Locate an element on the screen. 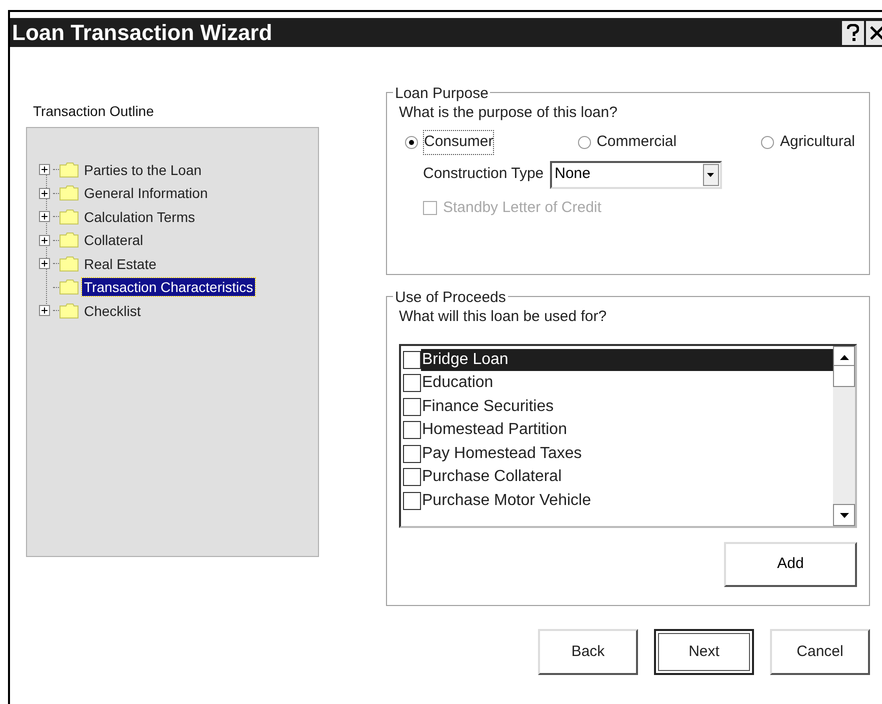 This screenshot has height=704, width=882. dialog-button: Next is located at coordinates (704, 652).